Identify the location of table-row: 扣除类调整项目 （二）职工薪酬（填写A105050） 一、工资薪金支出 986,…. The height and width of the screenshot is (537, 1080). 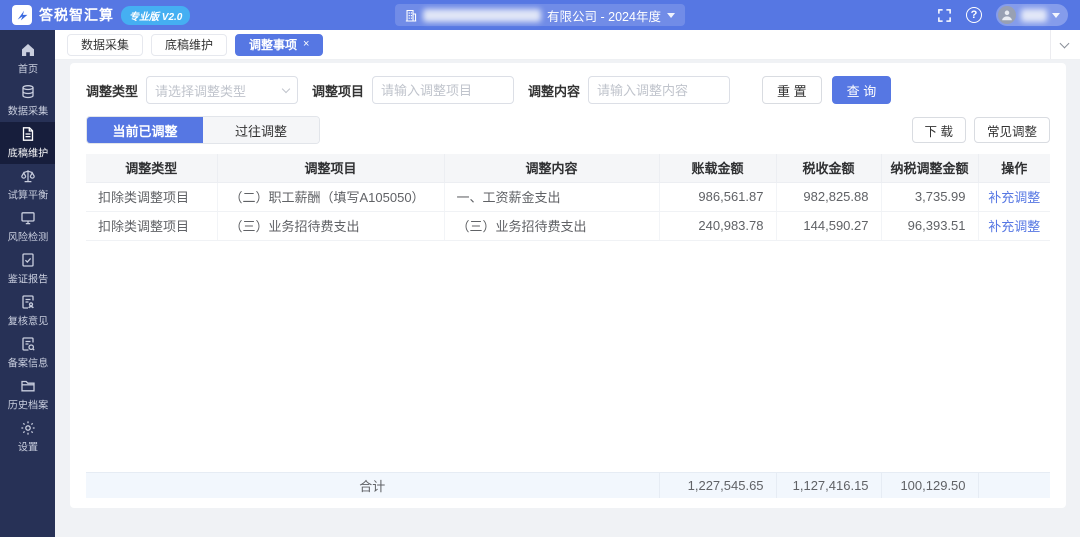
(568, 197).